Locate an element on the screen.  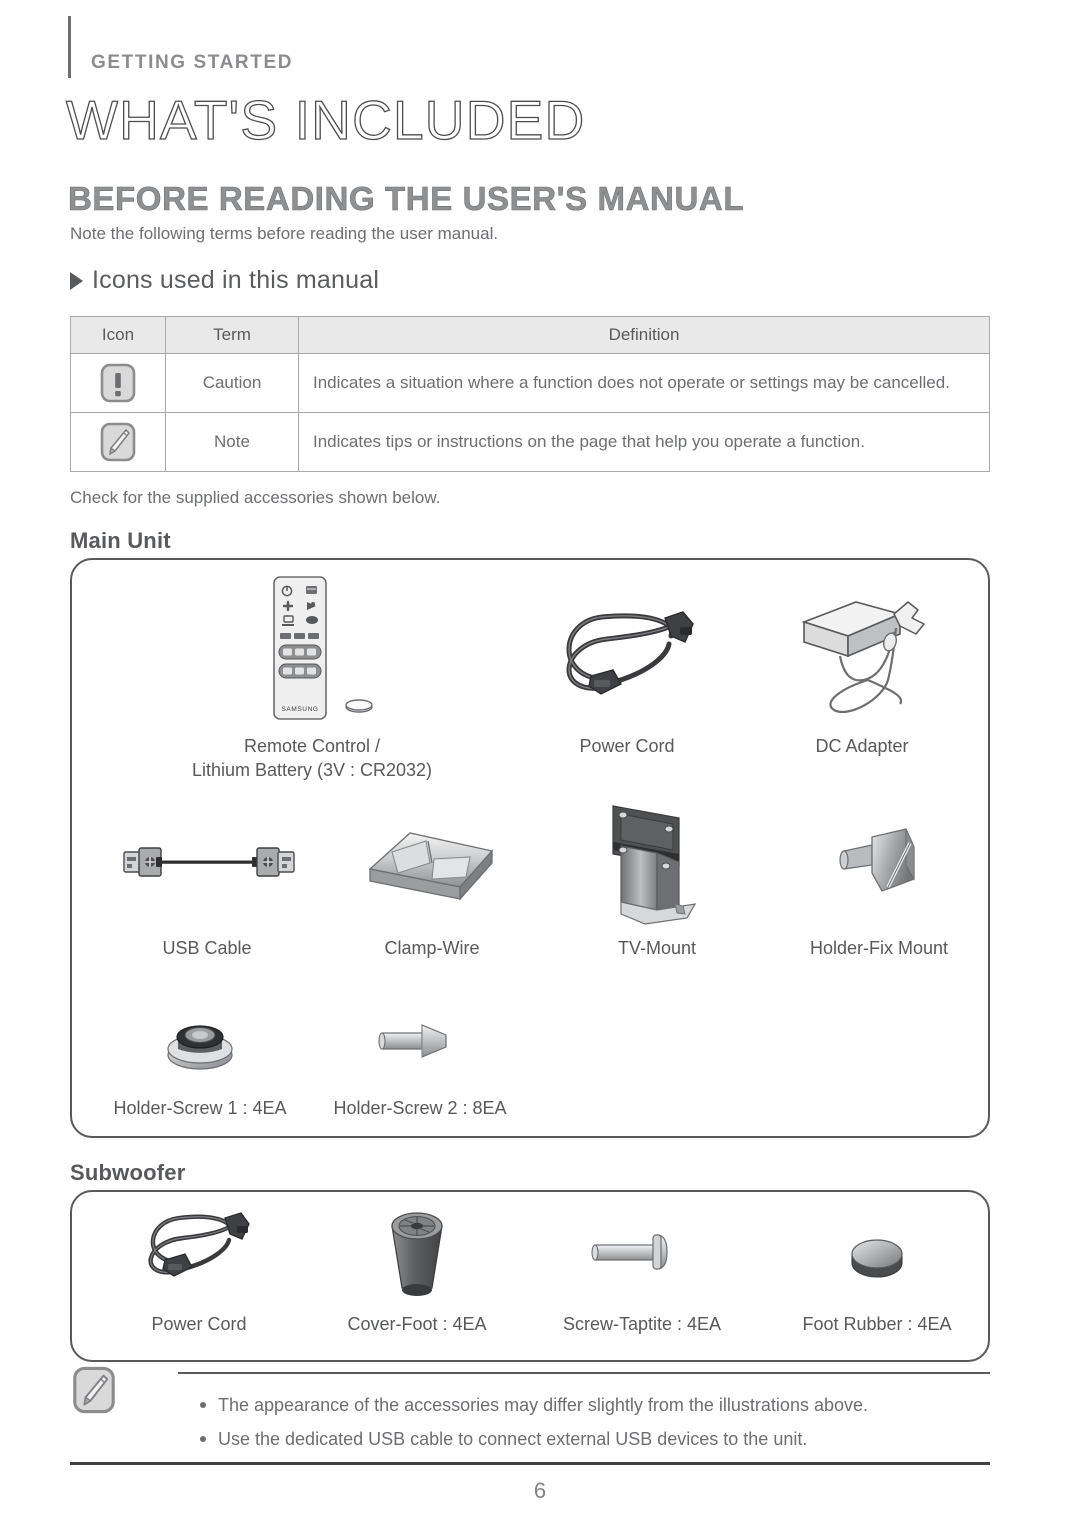
accessory-dc-adapter: DC Adapter is located at coordinates (862, 668).